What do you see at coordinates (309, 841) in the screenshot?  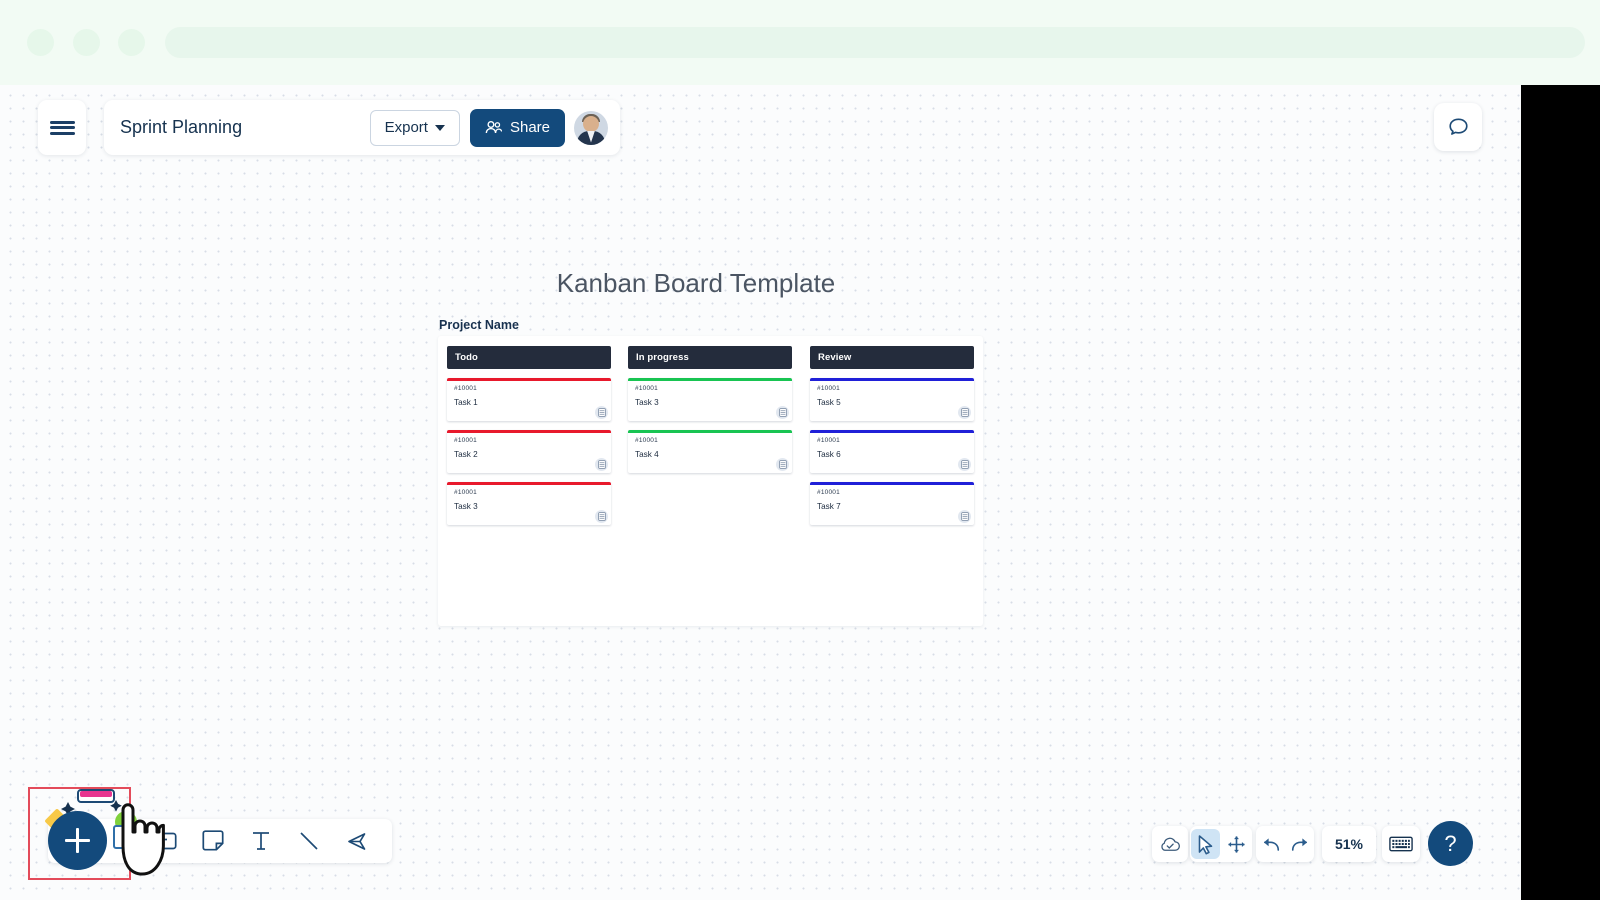 I see `line-icon` at bounding box center [309, 841].